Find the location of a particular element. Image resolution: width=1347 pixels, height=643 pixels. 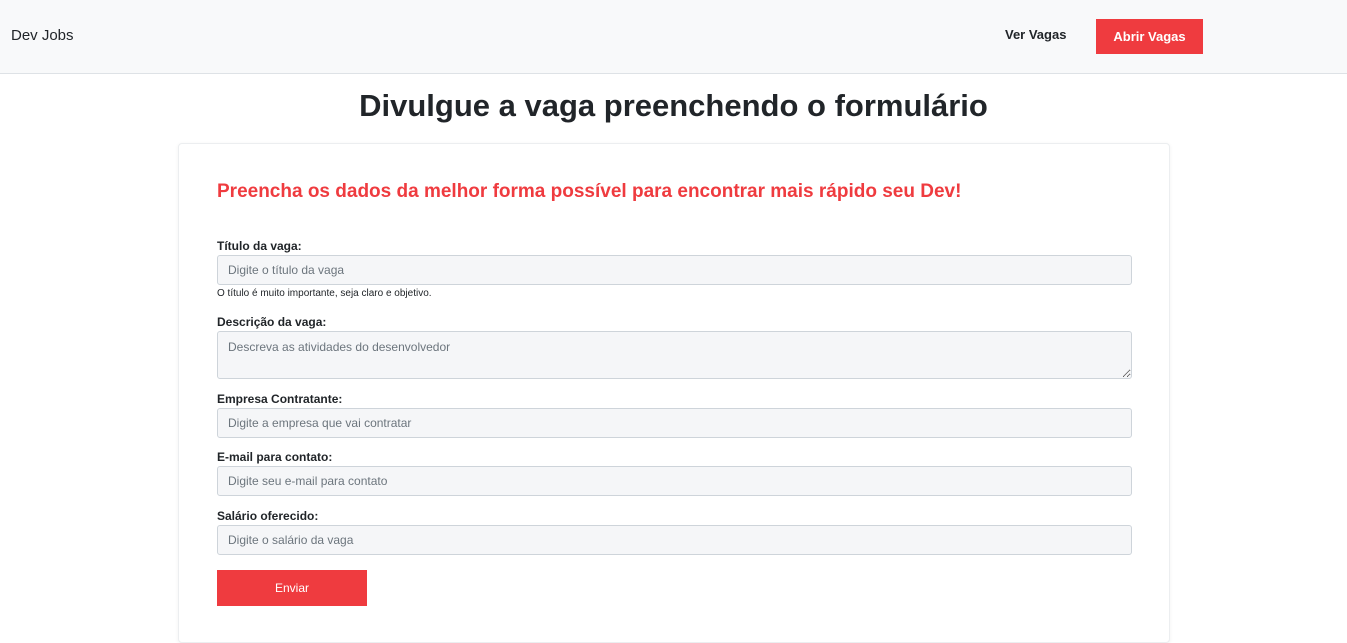

brand-logo: Dev Jobs is located at coordinates (42, 35).